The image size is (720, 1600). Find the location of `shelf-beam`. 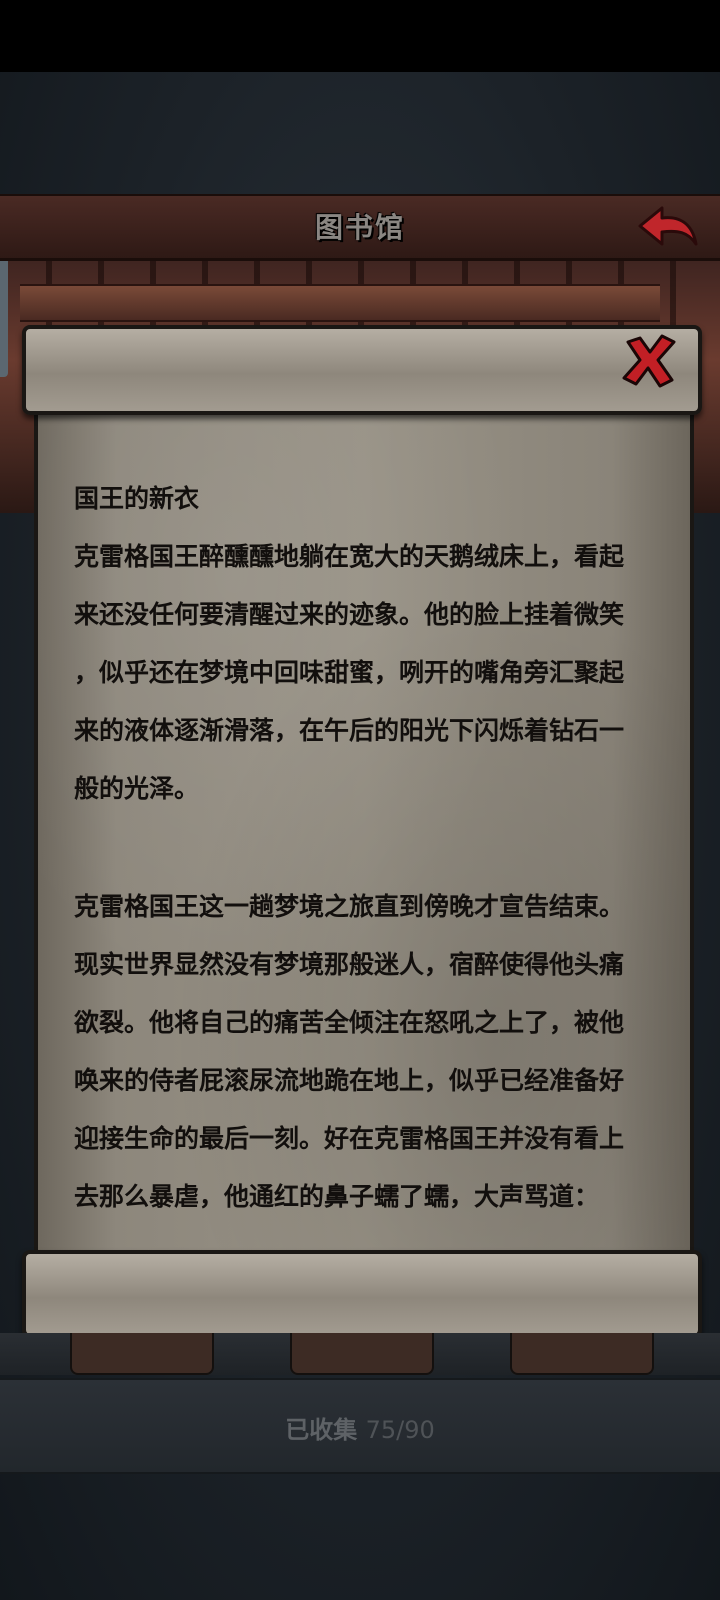

shelf-beam is located at coordinates (340, 303).